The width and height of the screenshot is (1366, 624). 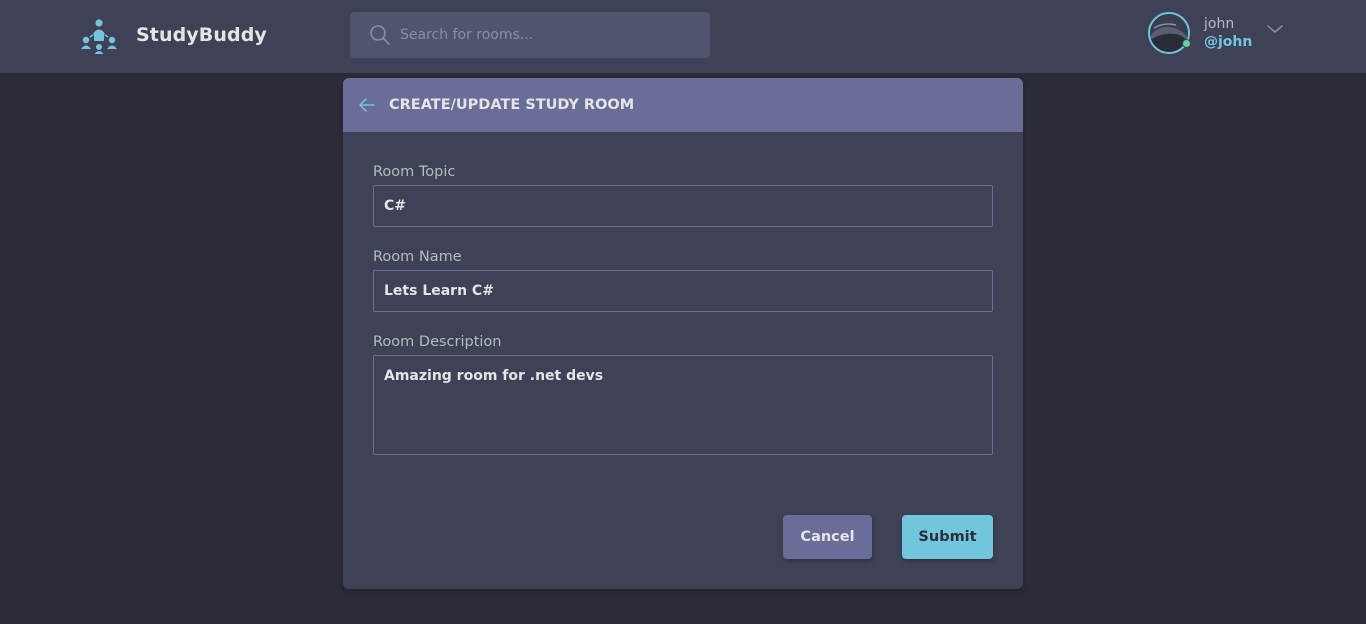 I want to click on search-icon, so click(x=370, y=35).